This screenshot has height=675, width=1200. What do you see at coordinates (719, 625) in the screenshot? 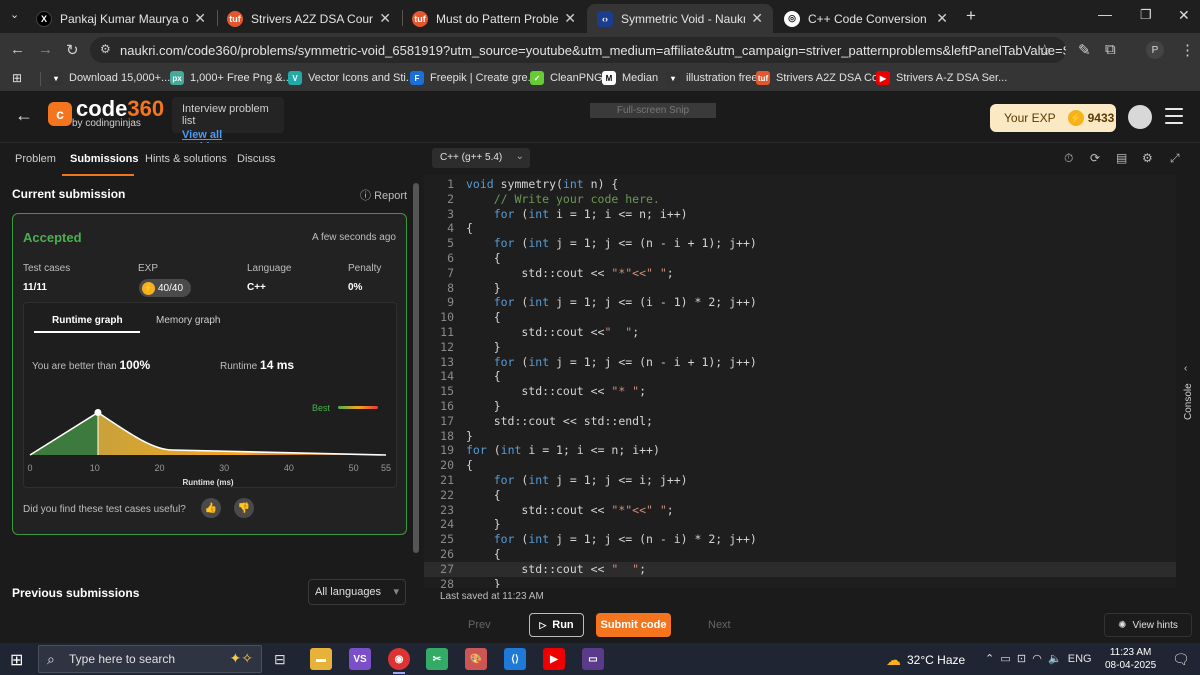
I see `next-button: Next` at bounding box center [719, 625].